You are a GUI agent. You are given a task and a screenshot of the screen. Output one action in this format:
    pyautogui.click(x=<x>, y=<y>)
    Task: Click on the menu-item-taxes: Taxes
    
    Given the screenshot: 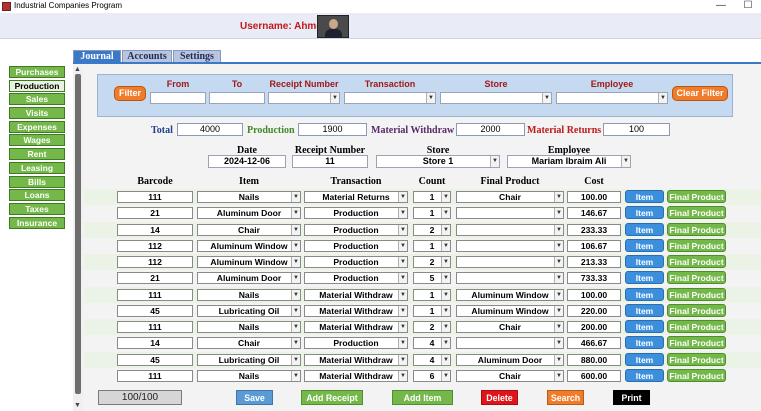 What is the action you would take?
    pyautogui.click(x=37, y=208)
    